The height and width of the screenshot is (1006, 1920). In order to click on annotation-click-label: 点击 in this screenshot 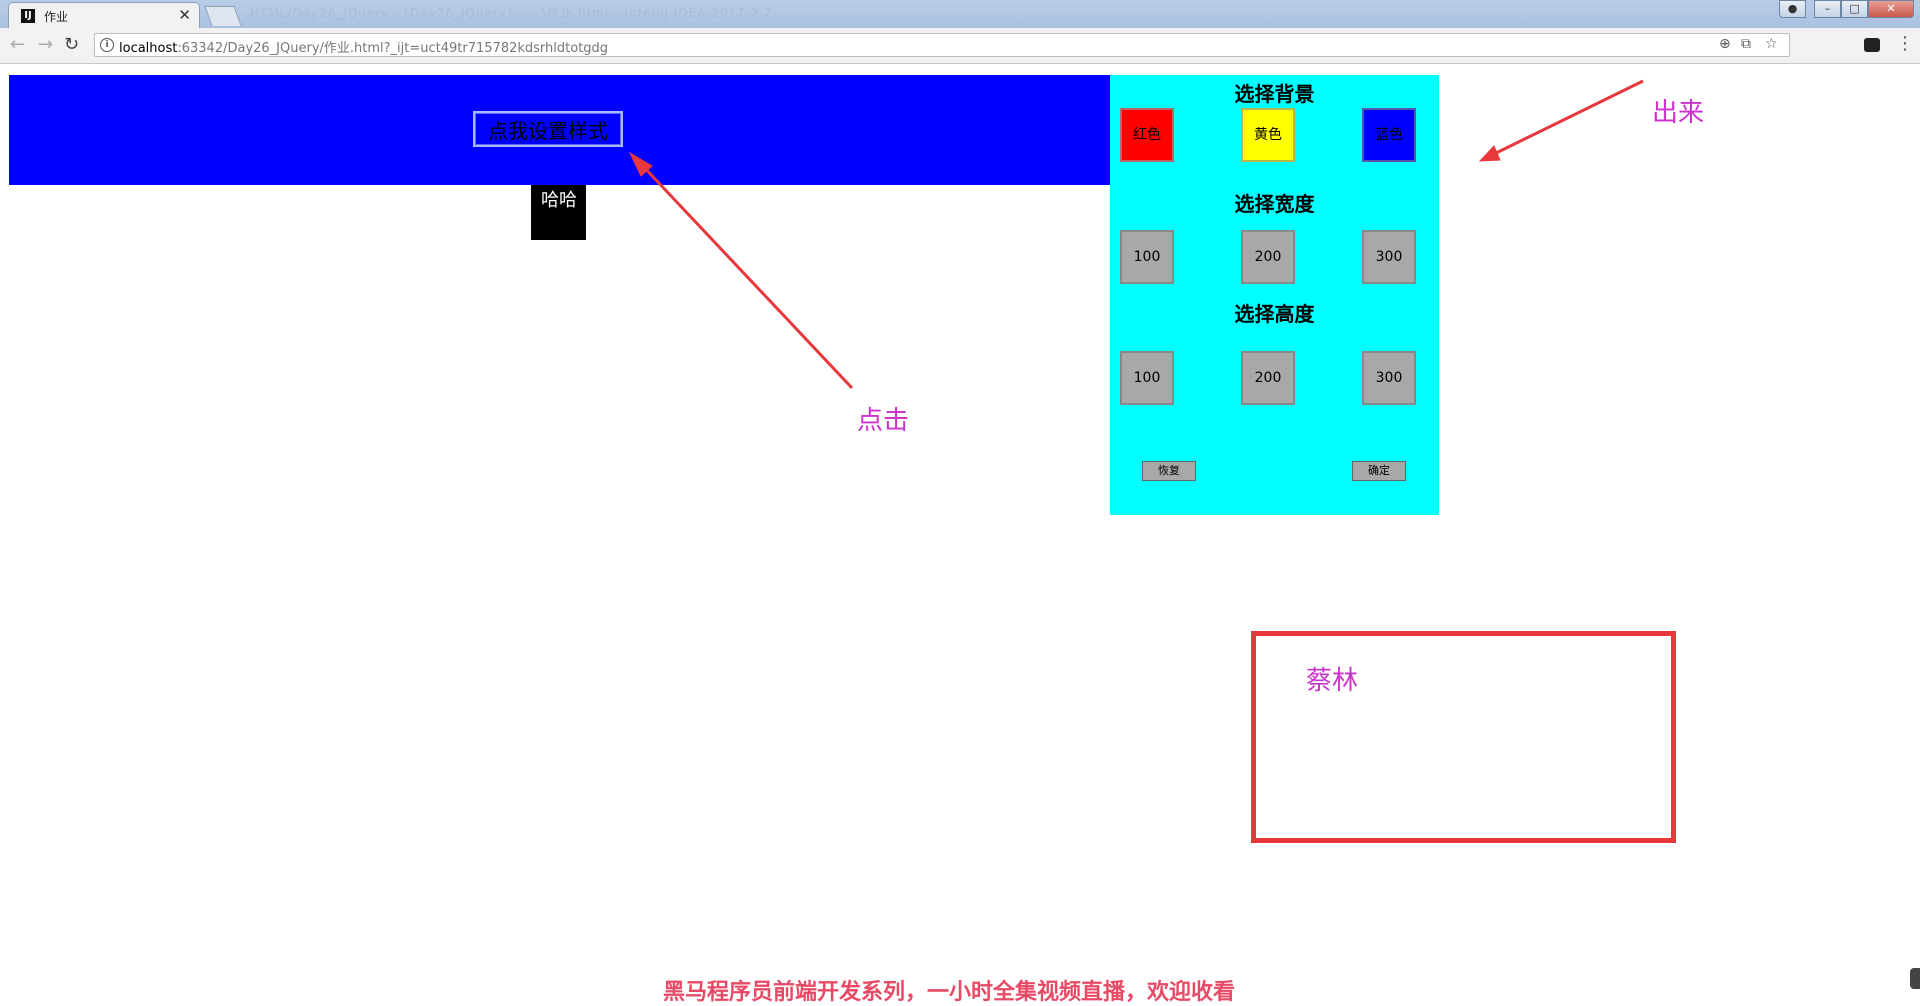, I will do `click(883, 421)`.